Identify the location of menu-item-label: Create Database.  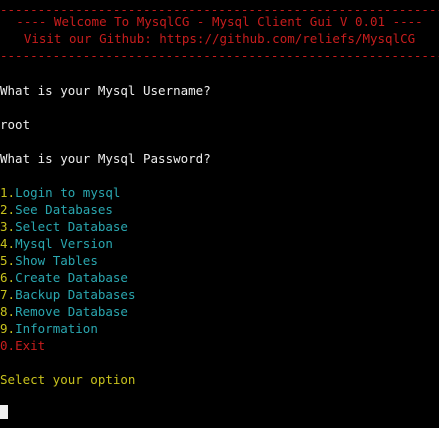
(71, 277).